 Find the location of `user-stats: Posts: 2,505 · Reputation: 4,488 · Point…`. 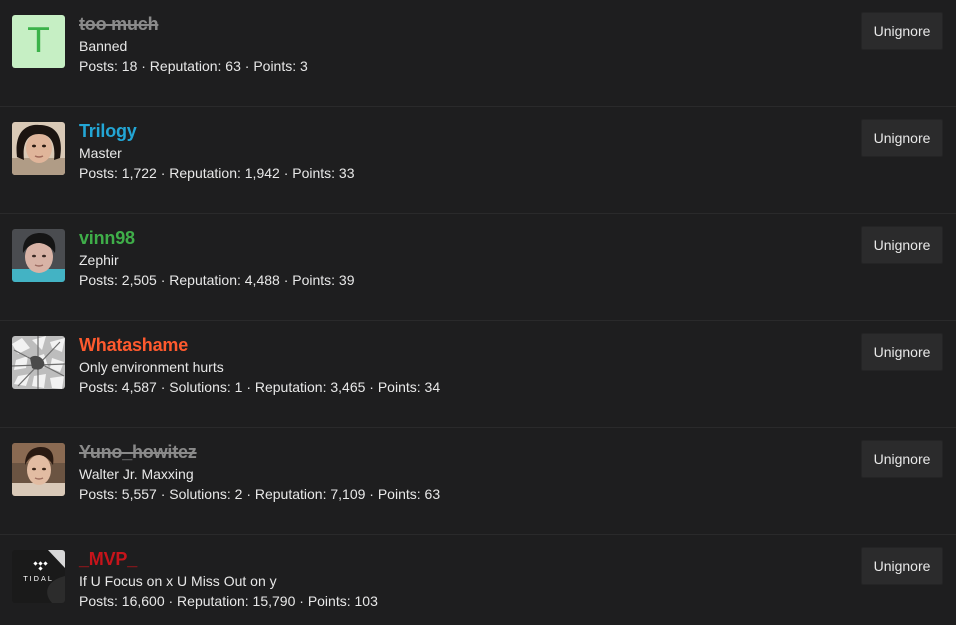

user-stats: Posts: 2,505 · Reputation: 4,488 · Point… is located at coordinates (217, 280).